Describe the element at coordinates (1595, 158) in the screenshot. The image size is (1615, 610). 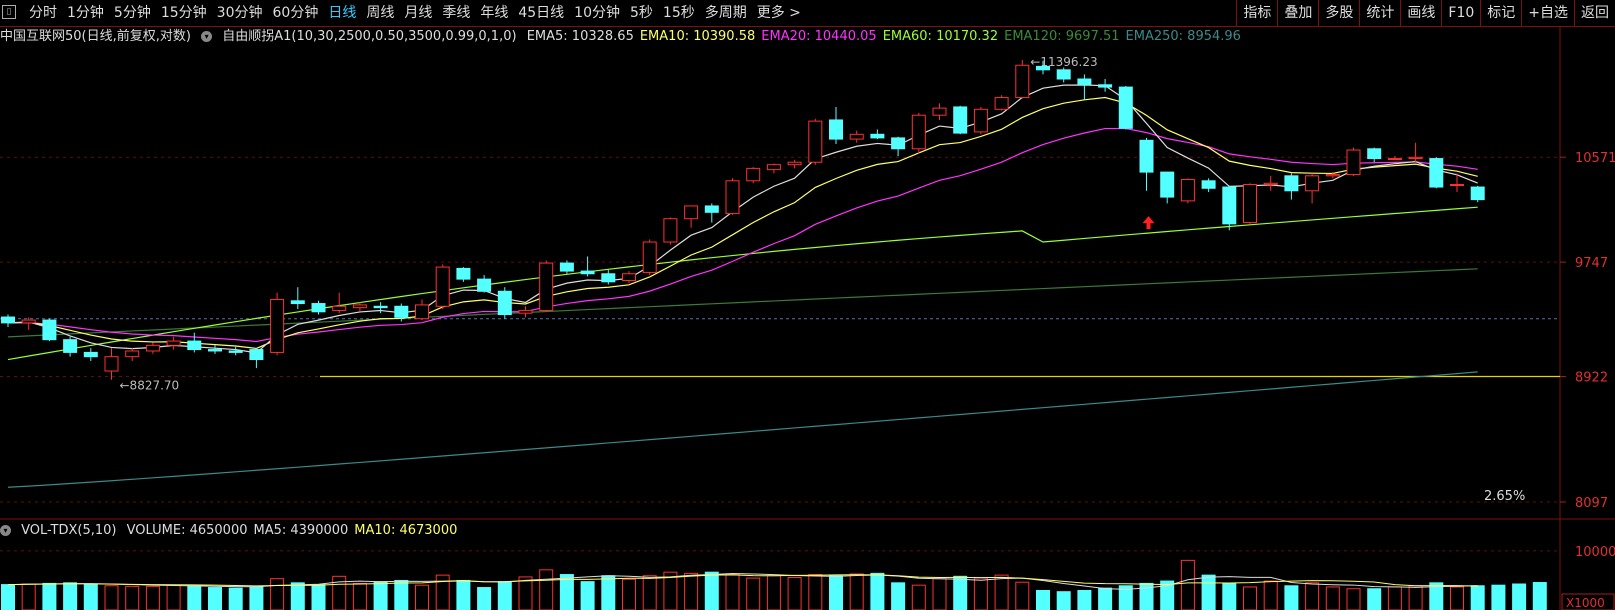
I see `y-tick-label: 10571` at that location.